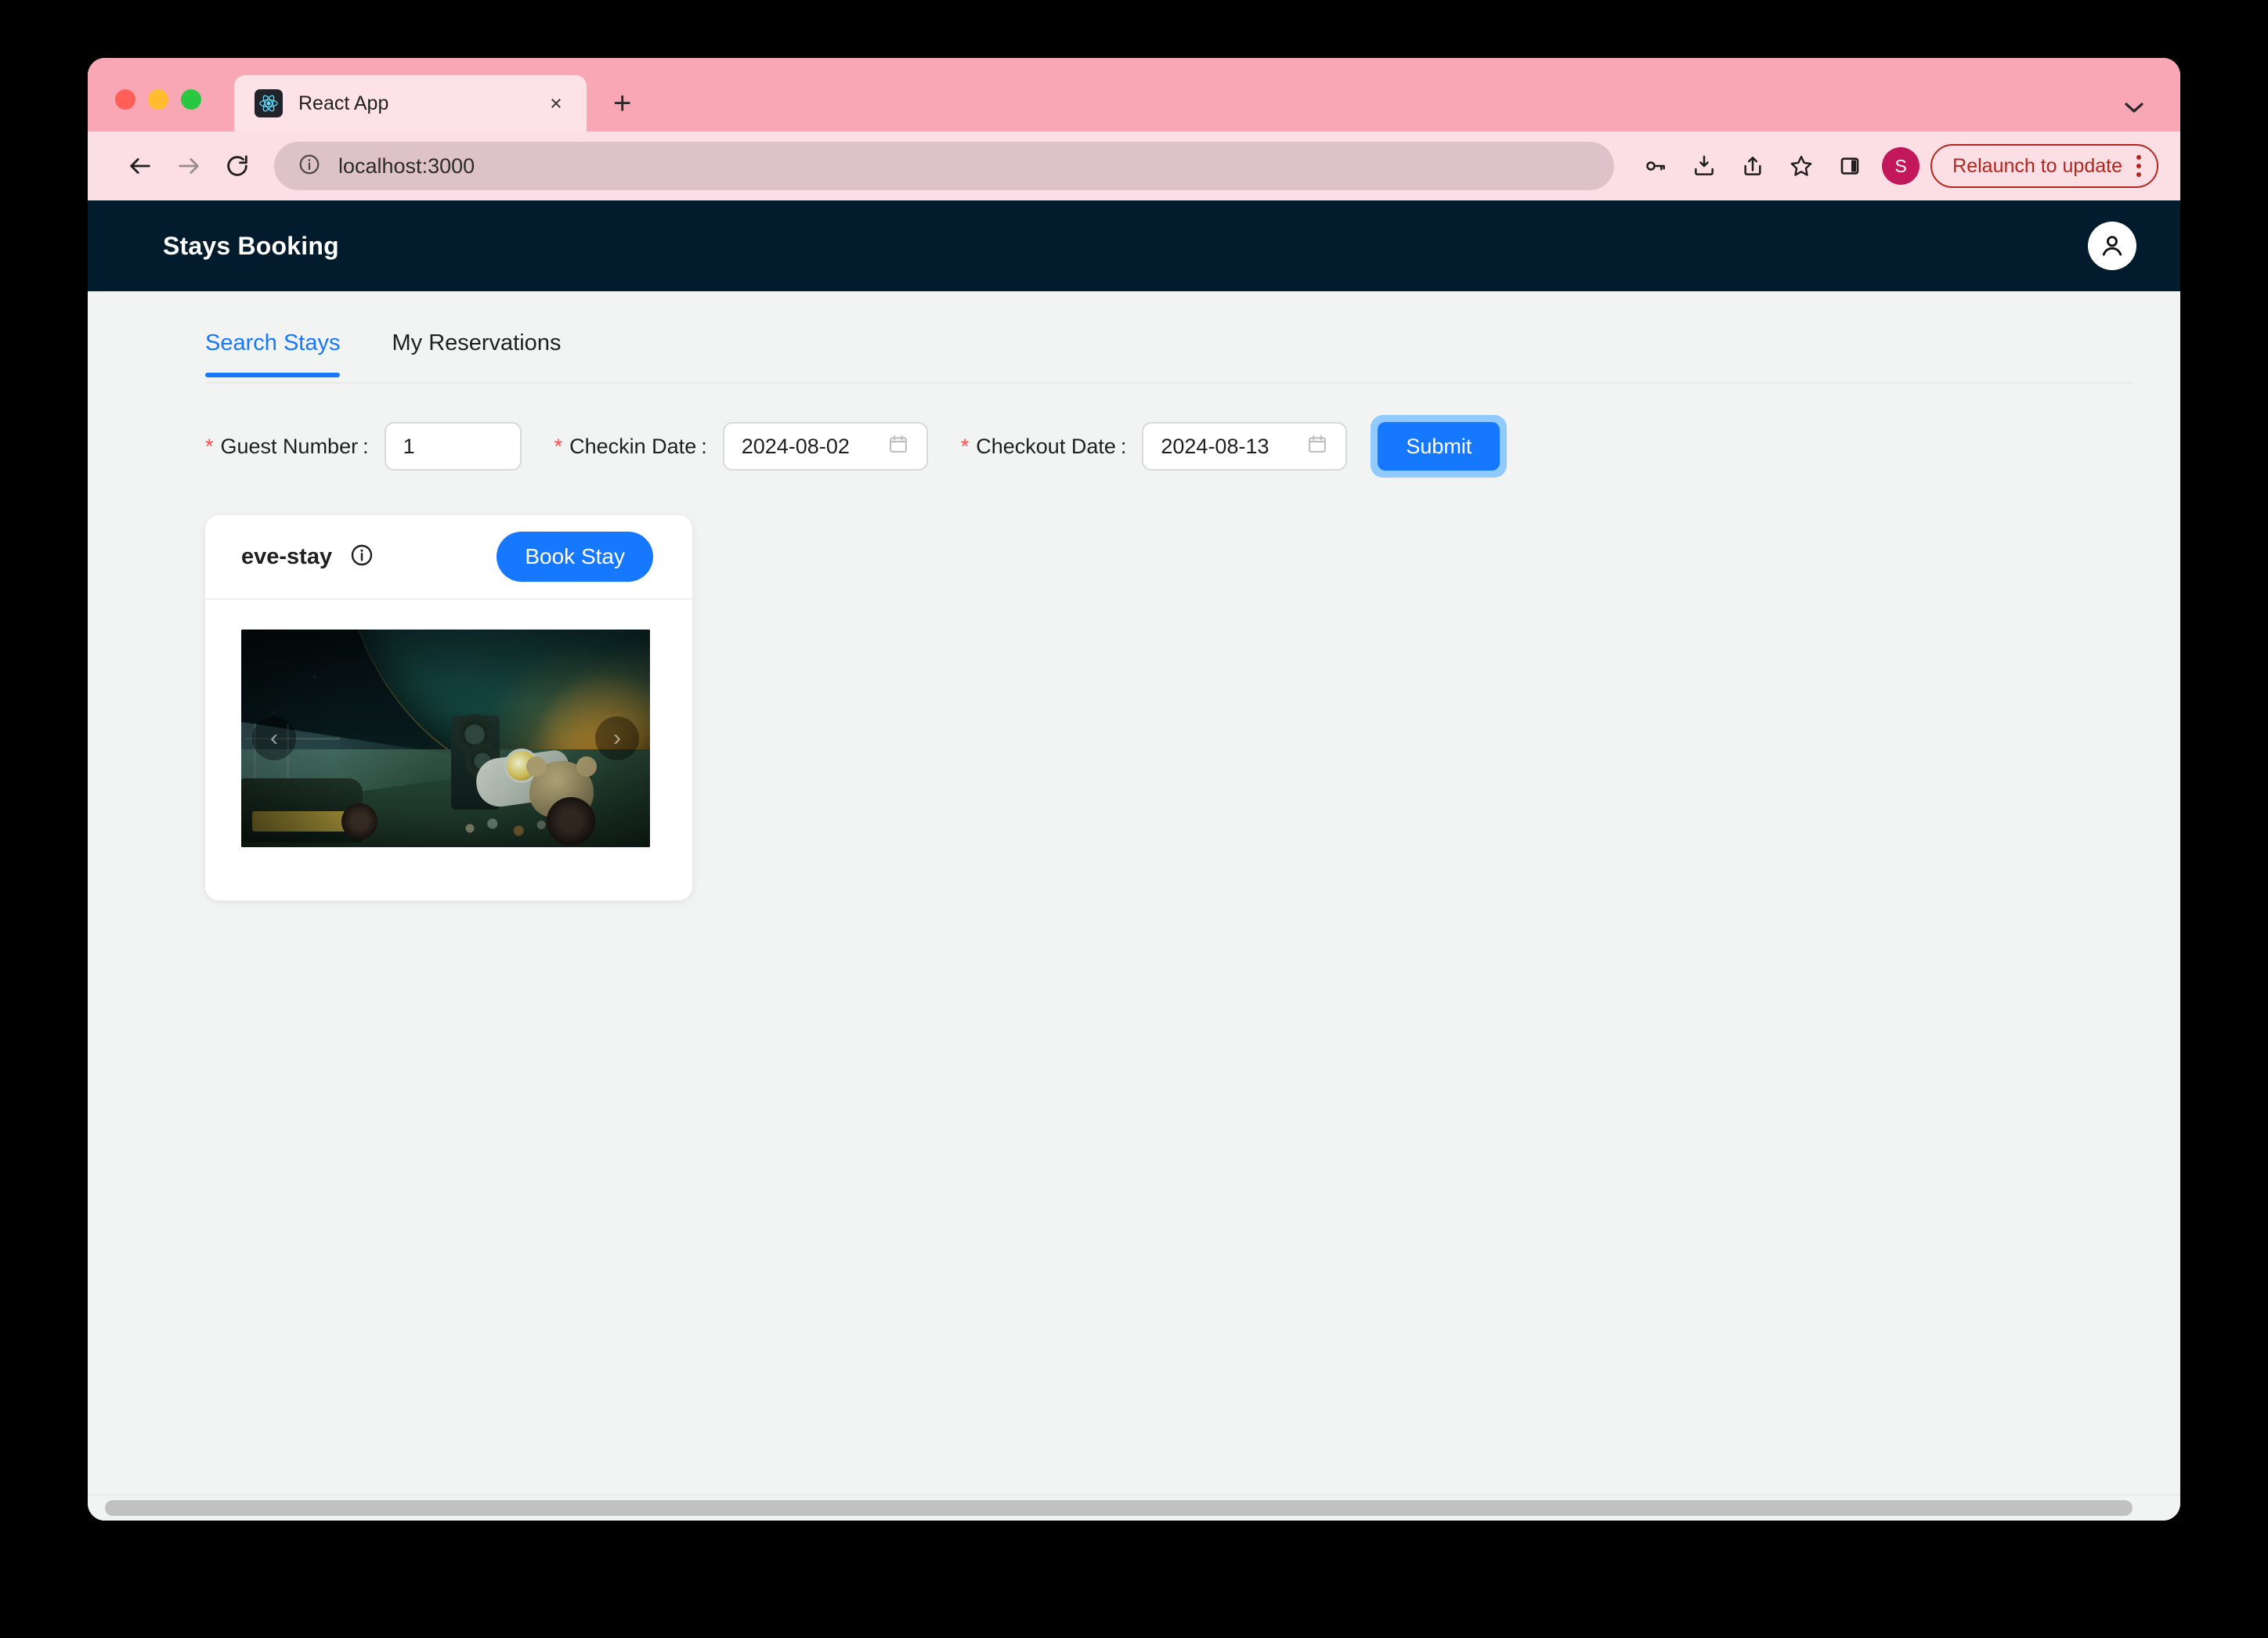 The height and width of the screenshot is (1638, 2268). Describe the element at coordinates (140, 166) in the screenshot. I see `back-arrow-icon` at that location.